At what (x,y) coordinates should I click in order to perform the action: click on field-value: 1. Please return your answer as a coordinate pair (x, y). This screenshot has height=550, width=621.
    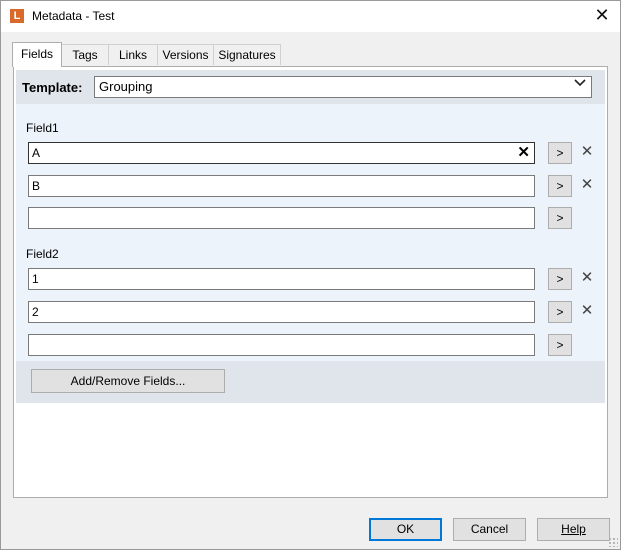
    Looking at the image, I should click on (35, 279).